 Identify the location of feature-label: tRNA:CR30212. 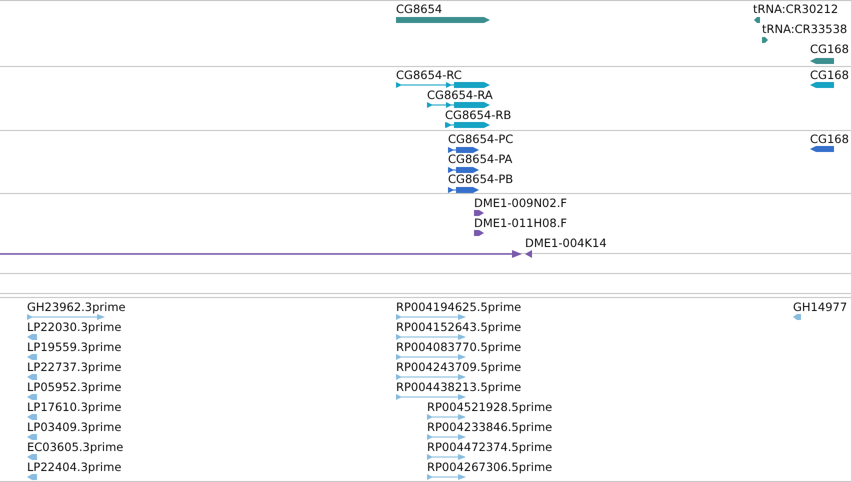
(795, 9).